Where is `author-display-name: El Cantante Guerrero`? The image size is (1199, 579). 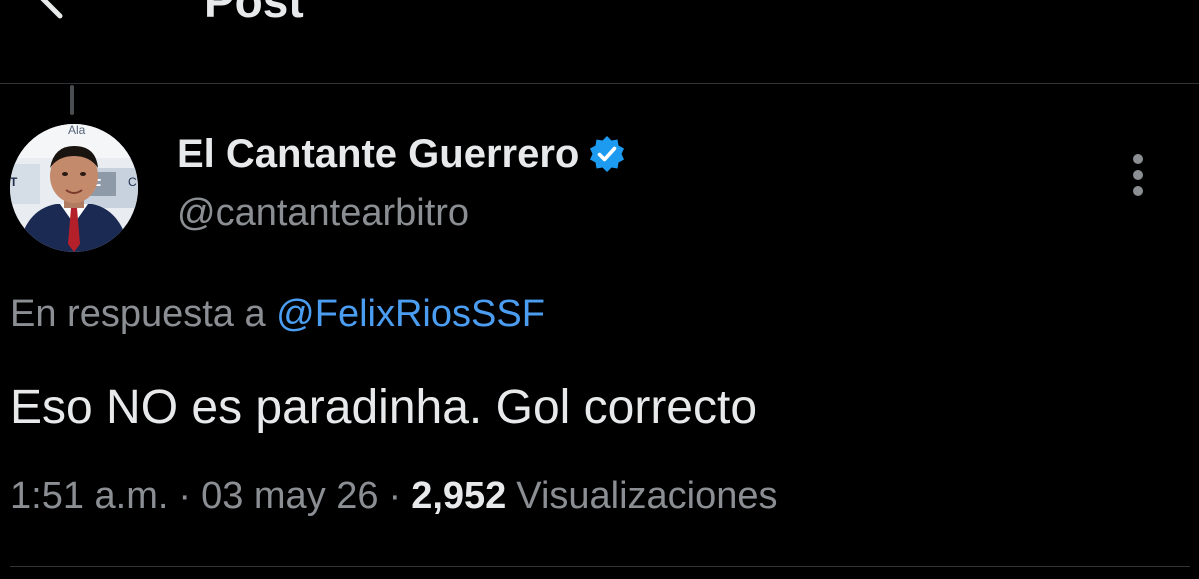 author-display-name: El Cantante Guerrero is located at coordinates (378, 154).